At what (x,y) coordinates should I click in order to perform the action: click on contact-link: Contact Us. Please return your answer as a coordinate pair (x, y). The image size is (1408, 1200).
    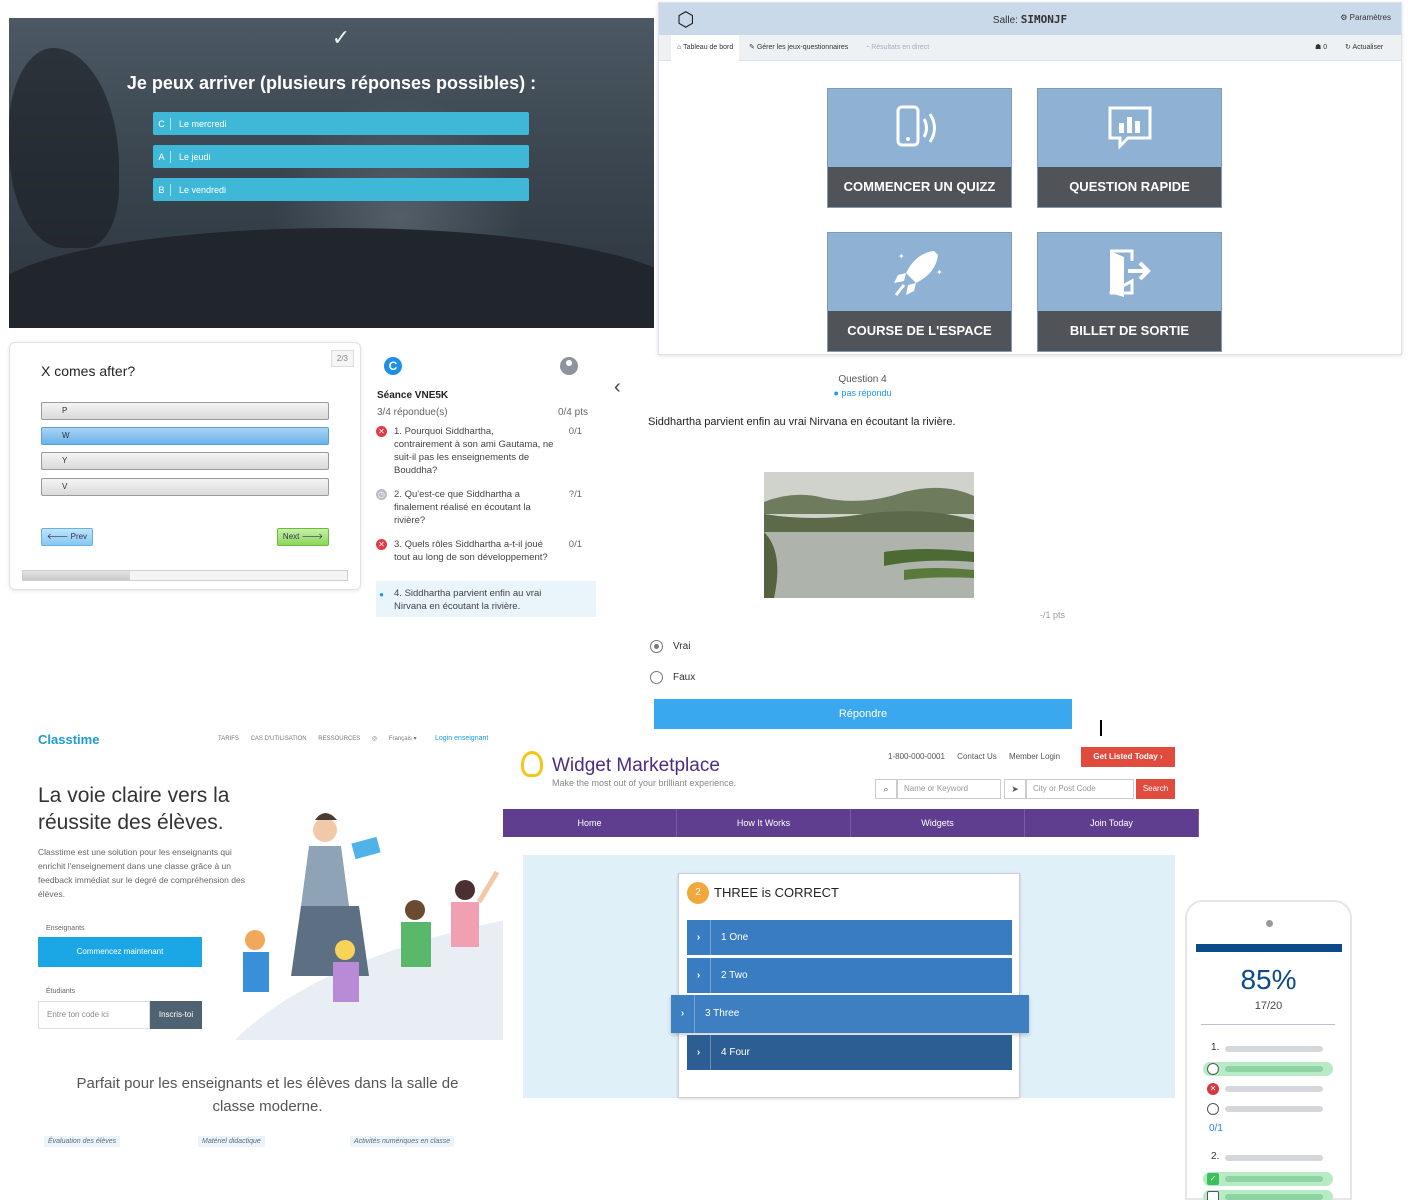
    Looking at the image, I should click on (977, 756).